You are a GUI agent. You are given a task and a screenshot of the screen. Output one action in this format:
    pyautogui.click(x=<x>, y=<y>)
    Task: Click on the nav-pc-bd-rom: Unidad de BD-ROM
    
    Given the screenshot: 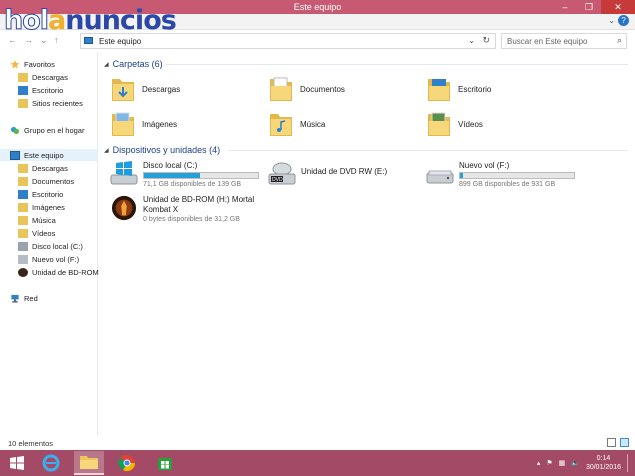 What is the action you would take?
    pyautogui.click(x=58, y=272)
    